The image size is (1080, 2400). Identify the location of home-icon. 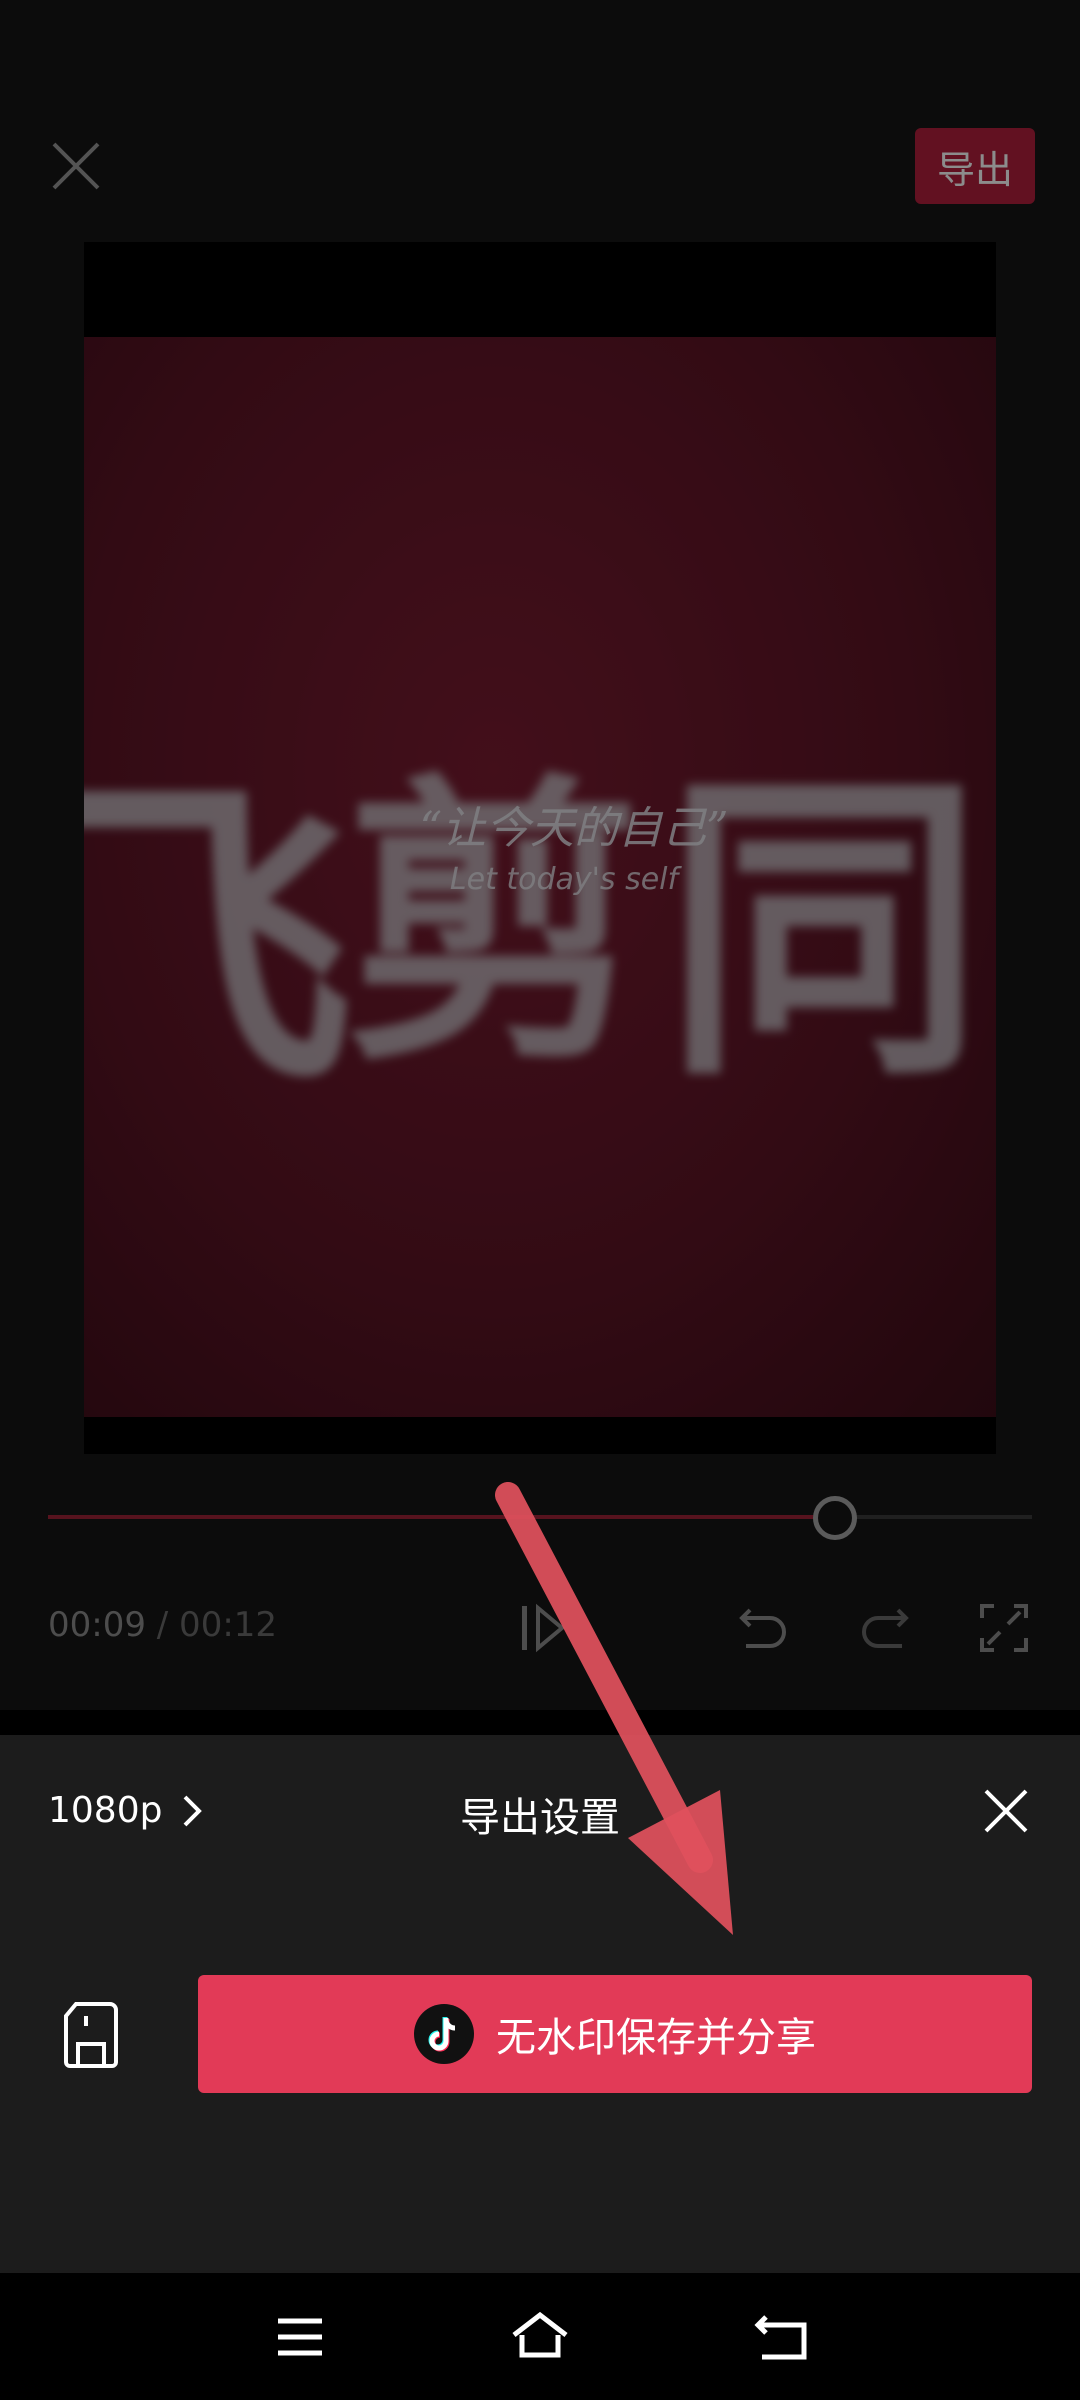
(540, 2337).